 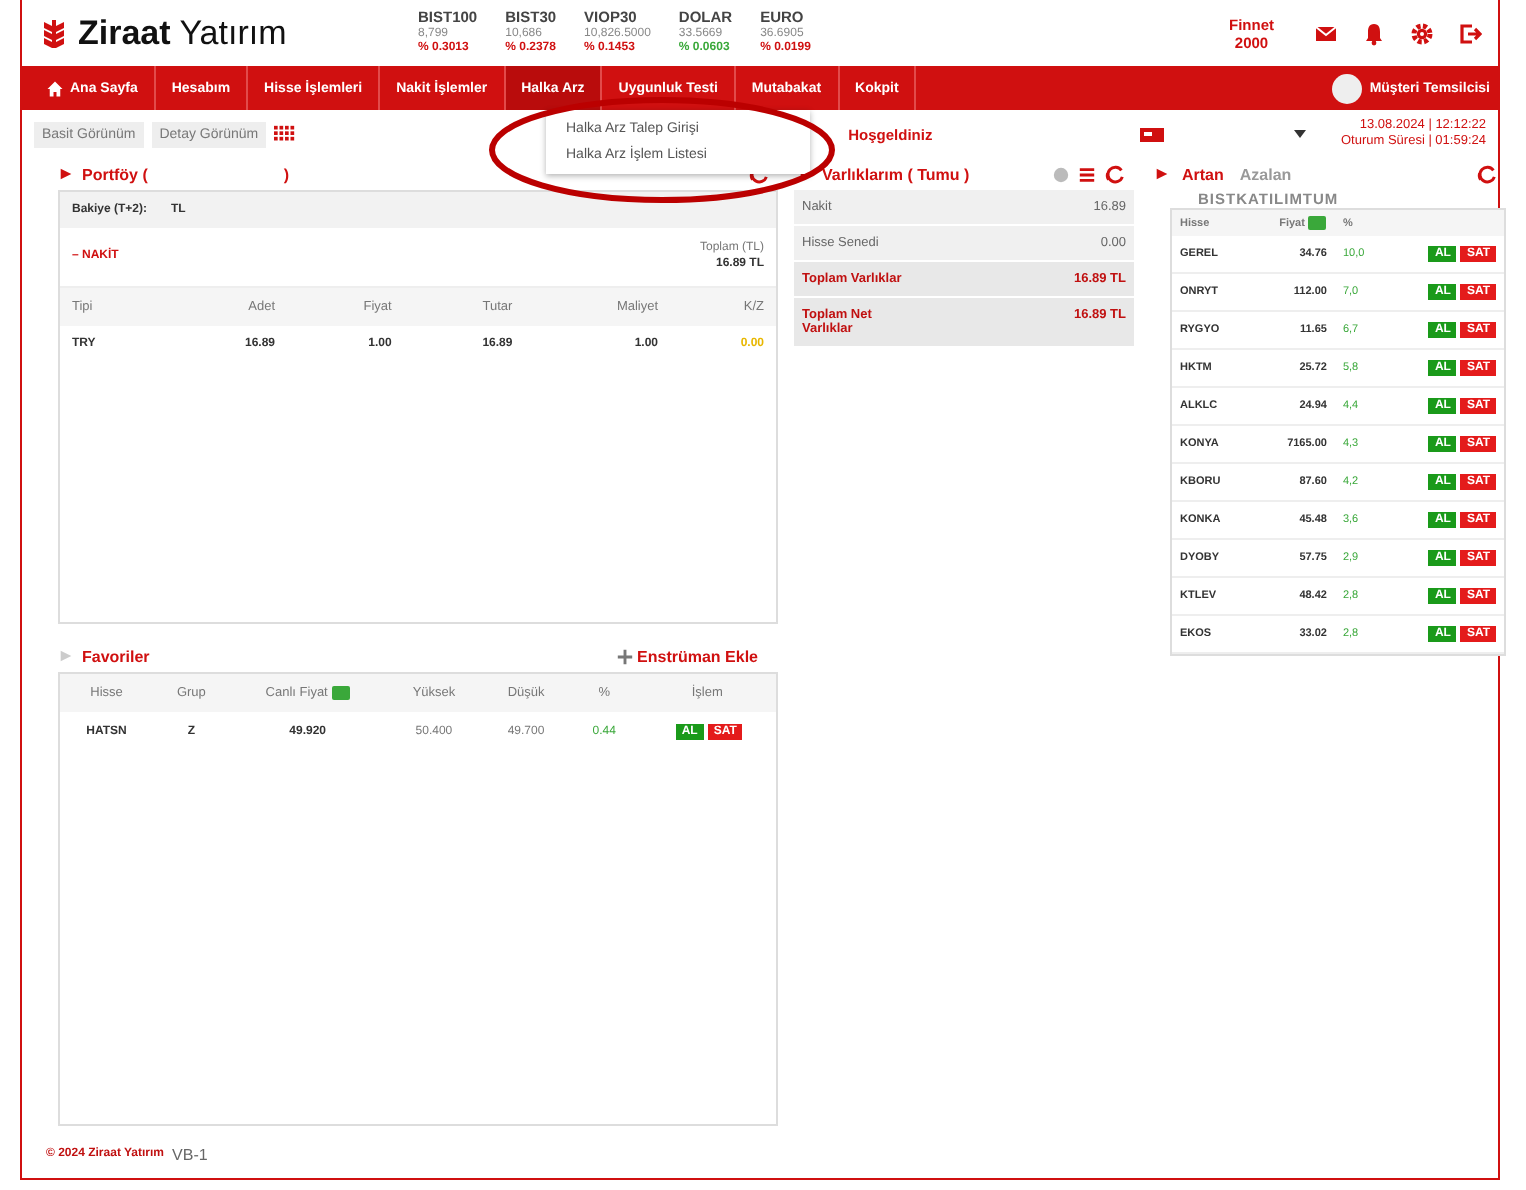 What do you see at coordinates (1061, 174) in the screenshot?
I see `circle-icon` at bounding box center [1061, 174].